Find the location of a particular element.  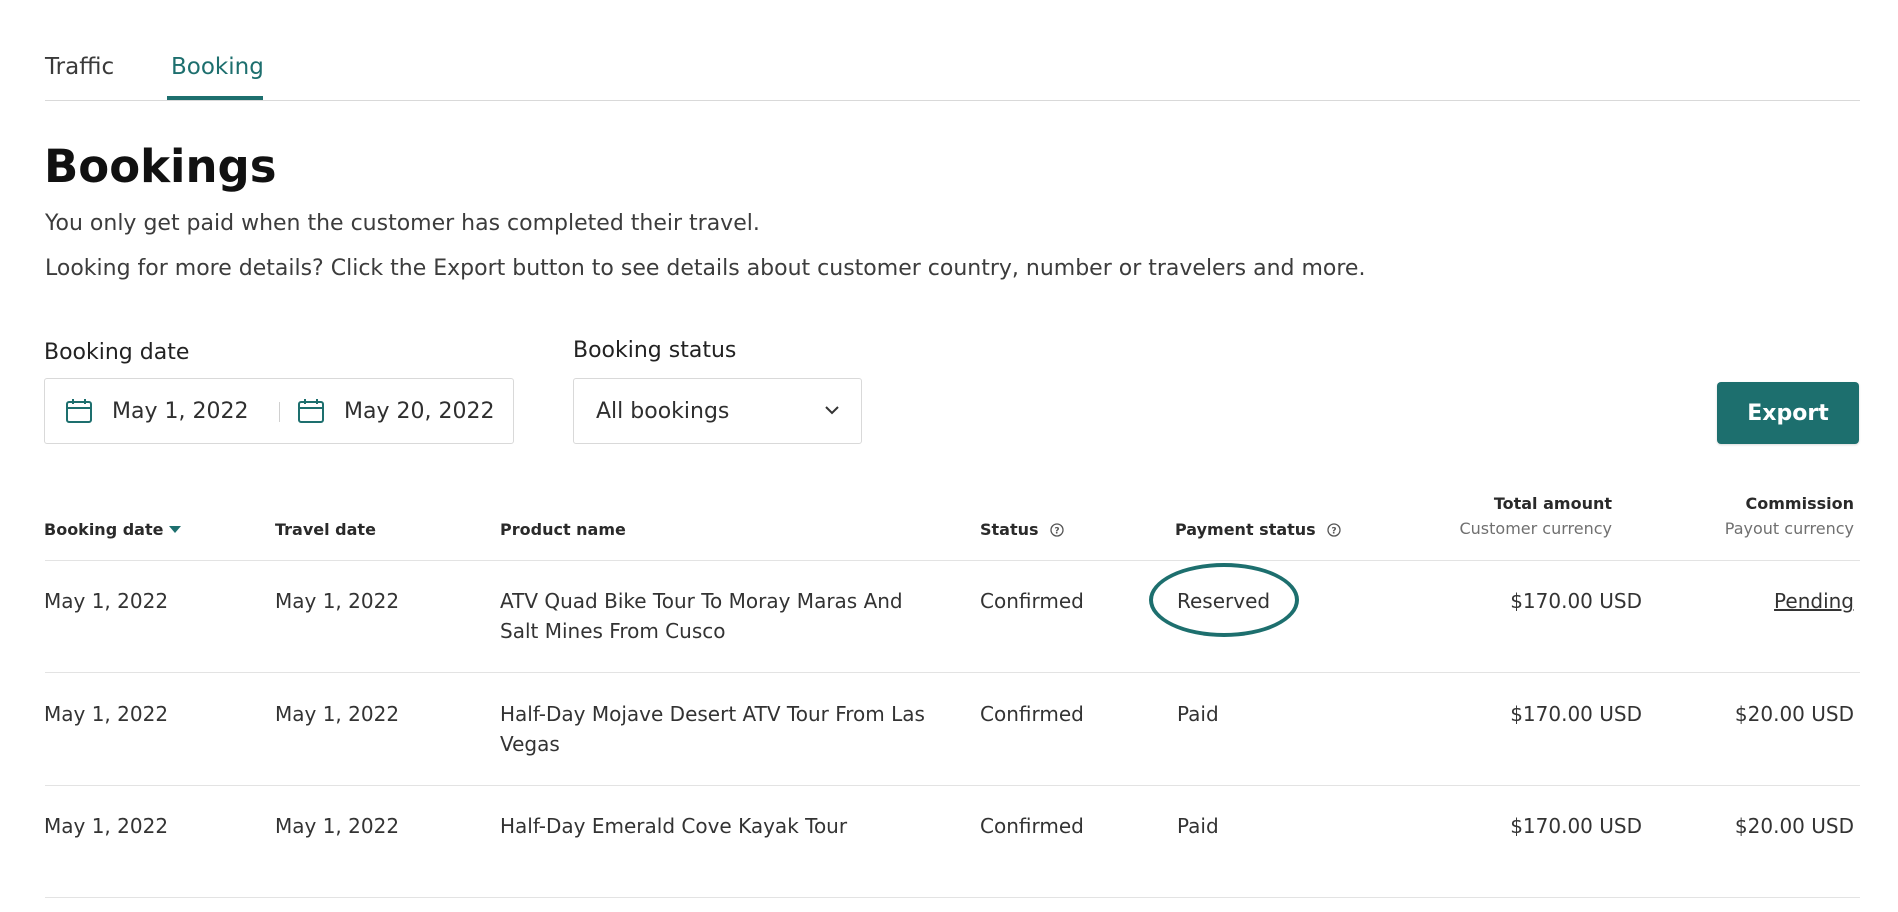

booking-status-select: All bookings is located at coordinates (717, 411).